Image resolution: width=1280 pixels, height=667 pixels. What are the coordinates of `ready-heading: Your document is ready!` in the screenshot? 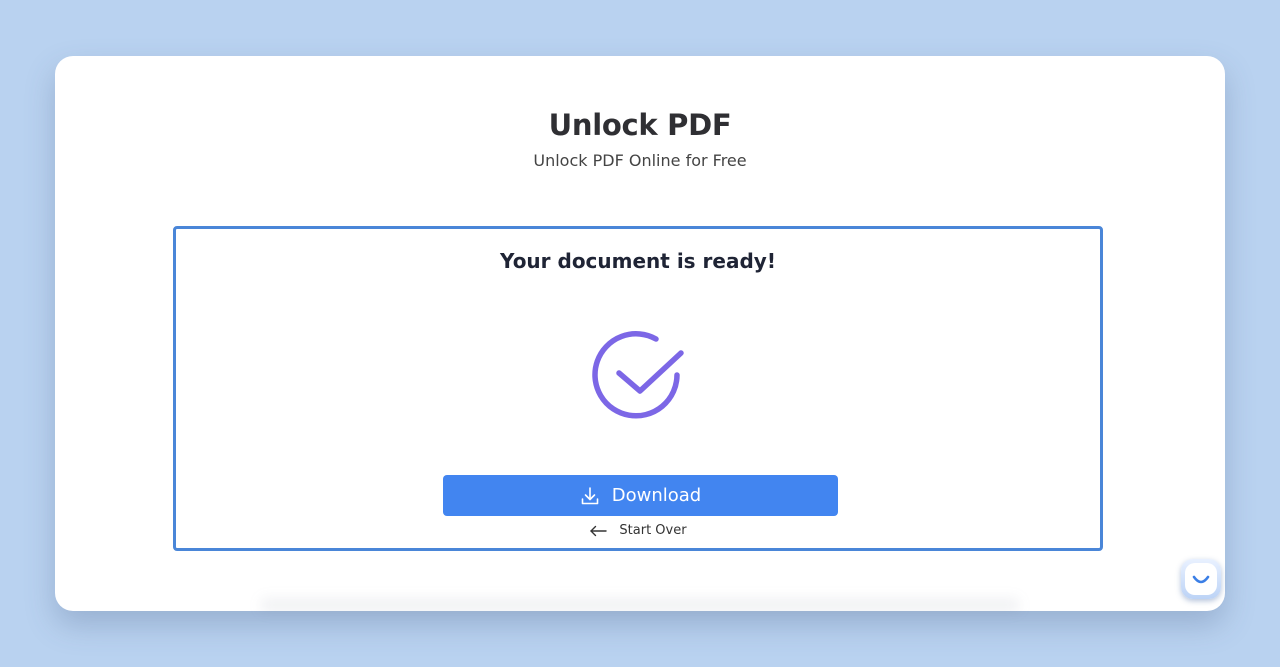 It's located at (638, 261).